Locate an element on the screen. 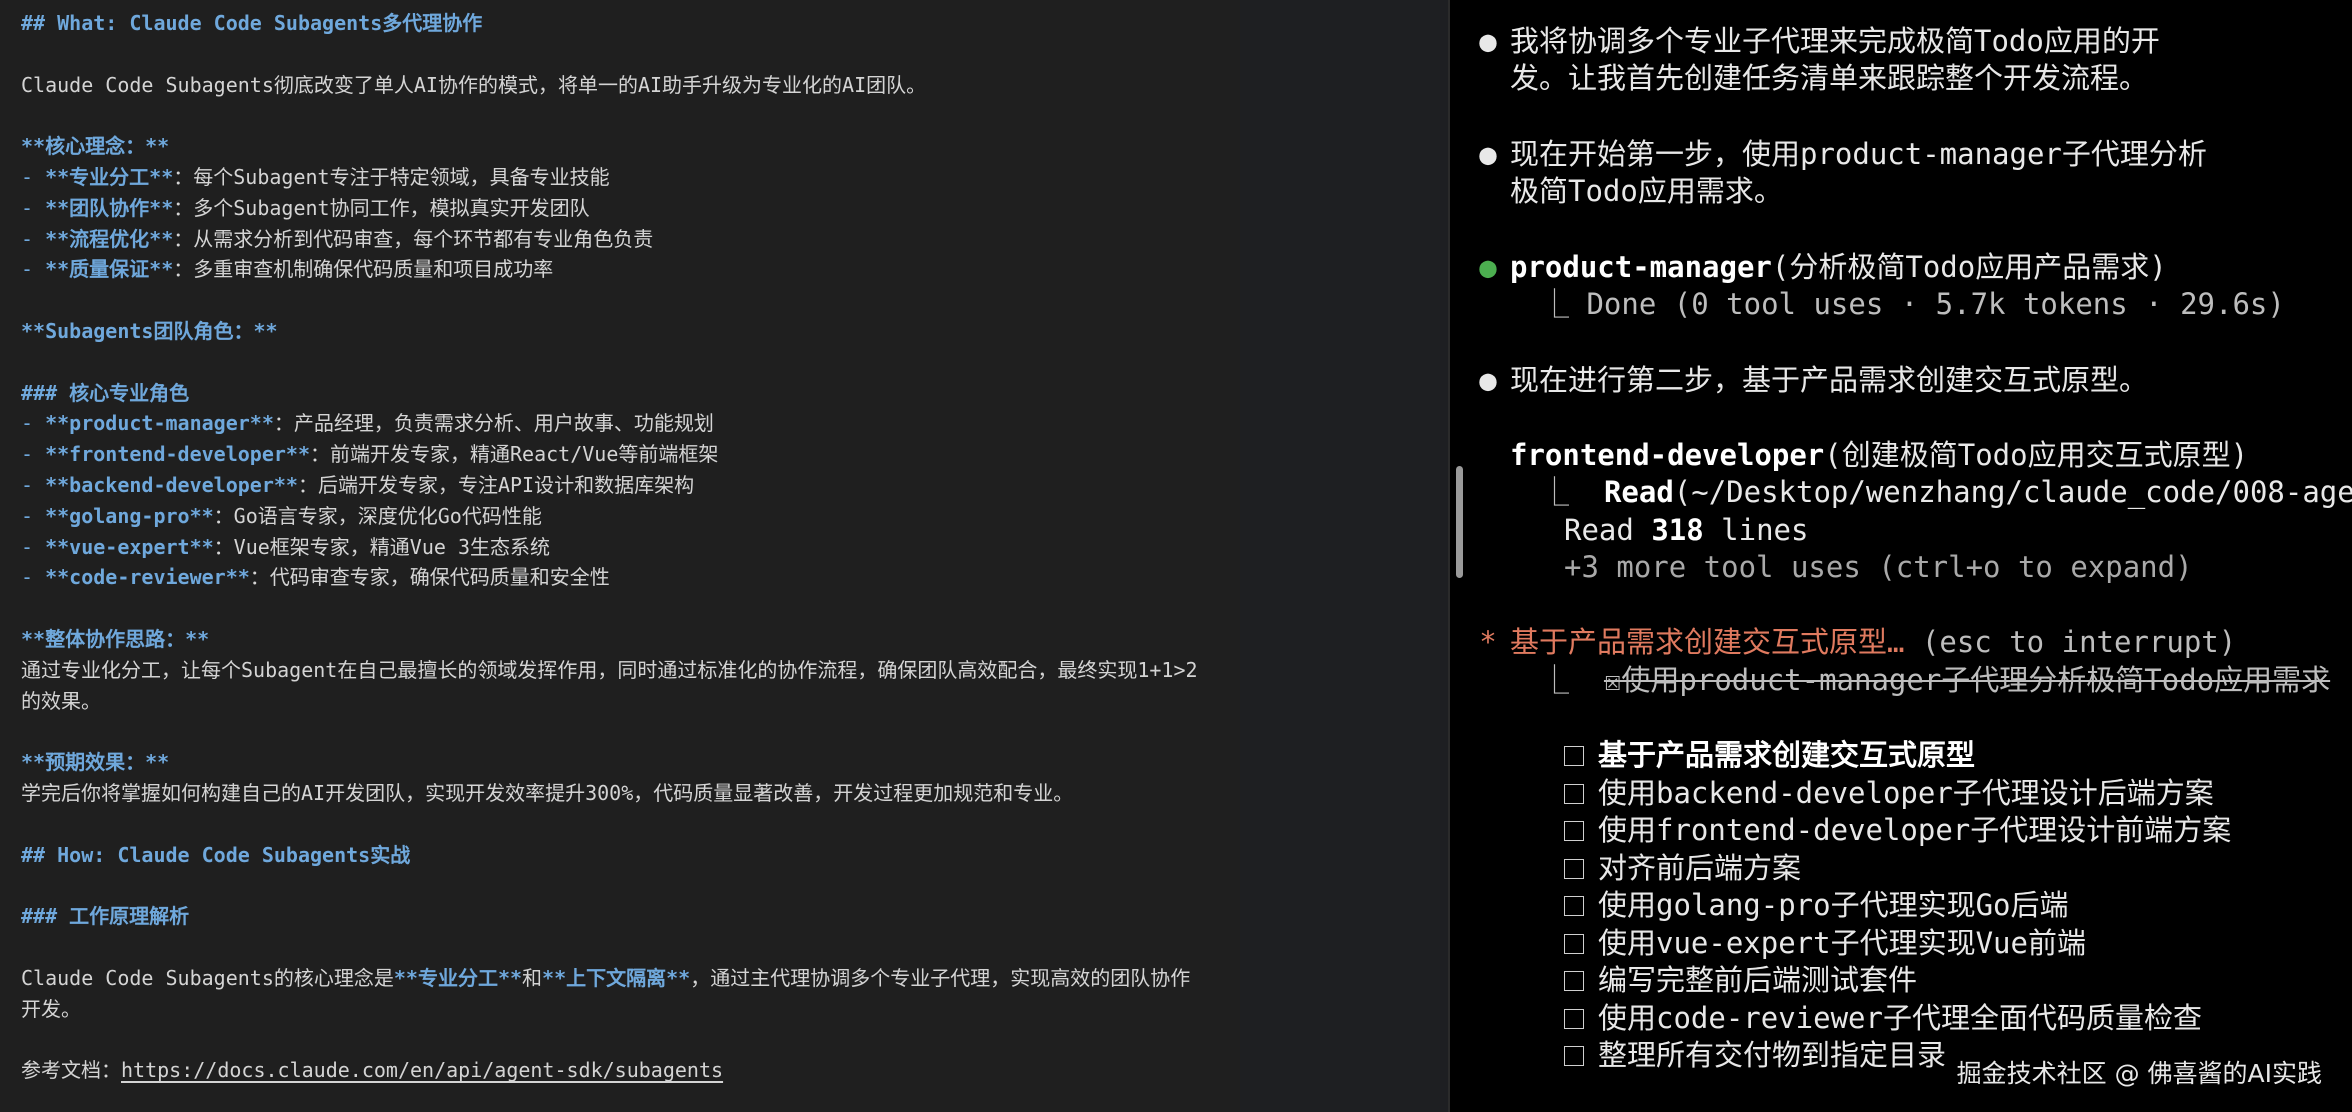 The width and height of the screenshot is (2352, 1112). editor-text: **预期效果：** is located at coordinates (95, 762).